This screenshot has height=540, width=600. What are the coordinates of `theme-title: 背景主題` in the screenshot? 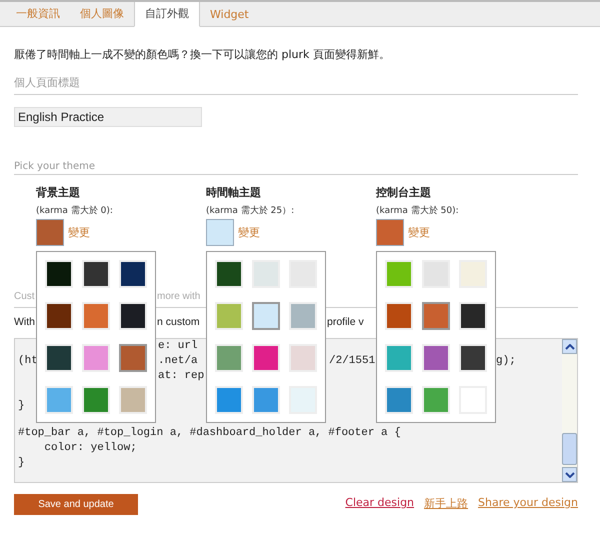 It's located at (58, 192).